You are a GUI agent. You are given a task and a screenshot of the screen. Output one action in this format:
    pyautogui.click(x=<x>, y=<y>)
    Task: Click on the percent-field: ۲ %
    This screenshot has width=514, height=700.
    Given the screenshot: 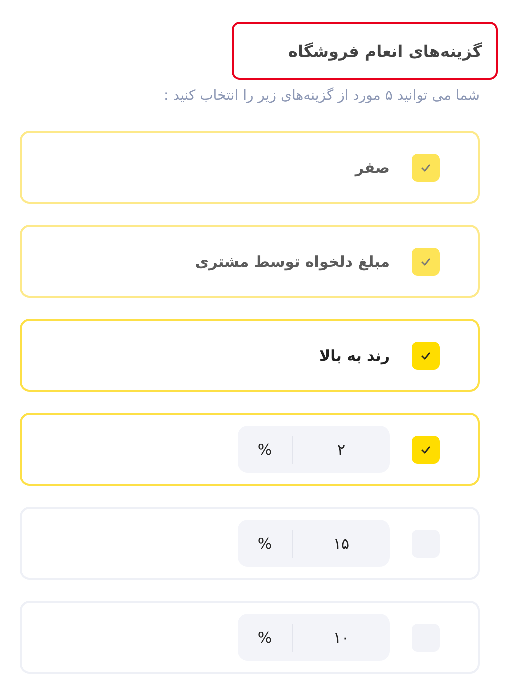 What is the action you would take?
    pyautogui.click(x=314, y=449)
    